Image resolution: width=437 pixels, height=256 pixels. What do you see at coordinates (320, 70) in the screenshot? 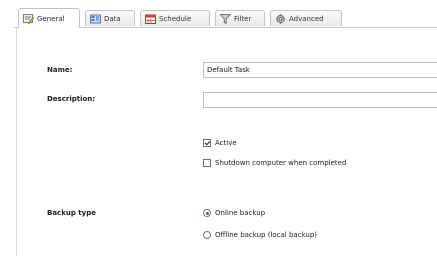
I see `name-field: Default Task` at bounding box center [320, 70].